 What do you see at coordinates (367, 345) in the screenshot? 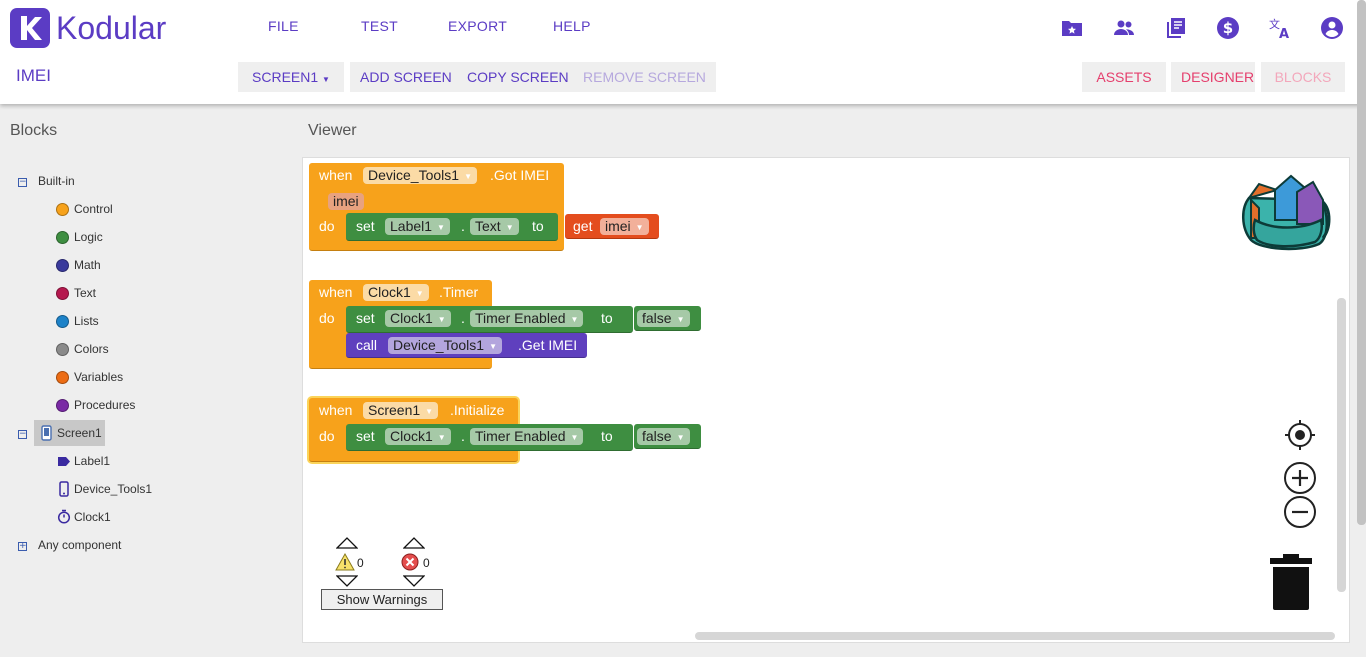
I see `call-keyword: call` at bounding box center [367, 345].